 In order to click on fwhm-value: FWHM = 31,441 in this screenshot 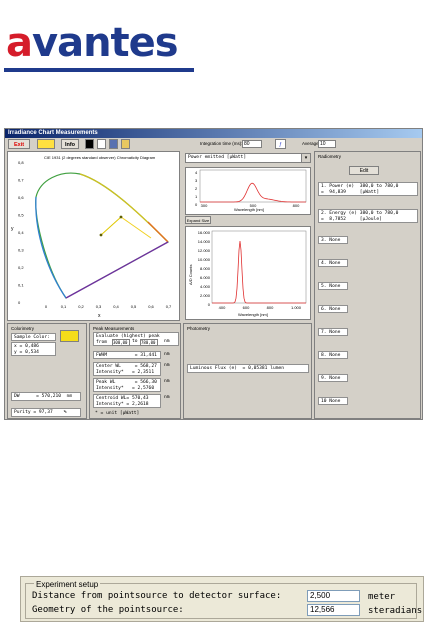, I will do `click(127, 355)`.